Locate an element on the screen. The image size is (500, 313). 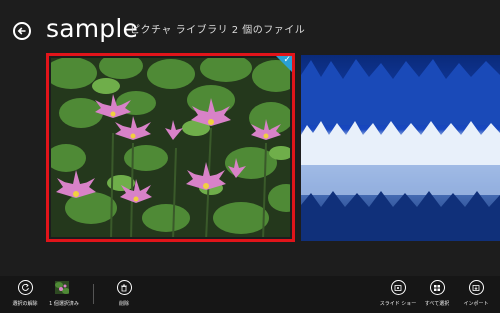
delete-button: 削除 is located at coordinates (124, 294).